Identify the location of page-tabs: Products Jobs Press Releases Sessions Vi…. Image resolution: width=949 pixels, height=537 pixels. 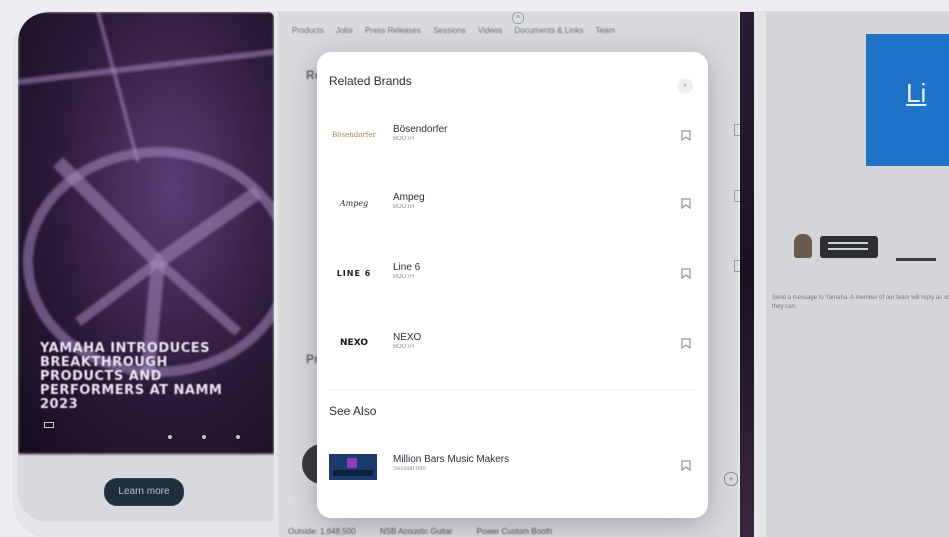
(458, 30).